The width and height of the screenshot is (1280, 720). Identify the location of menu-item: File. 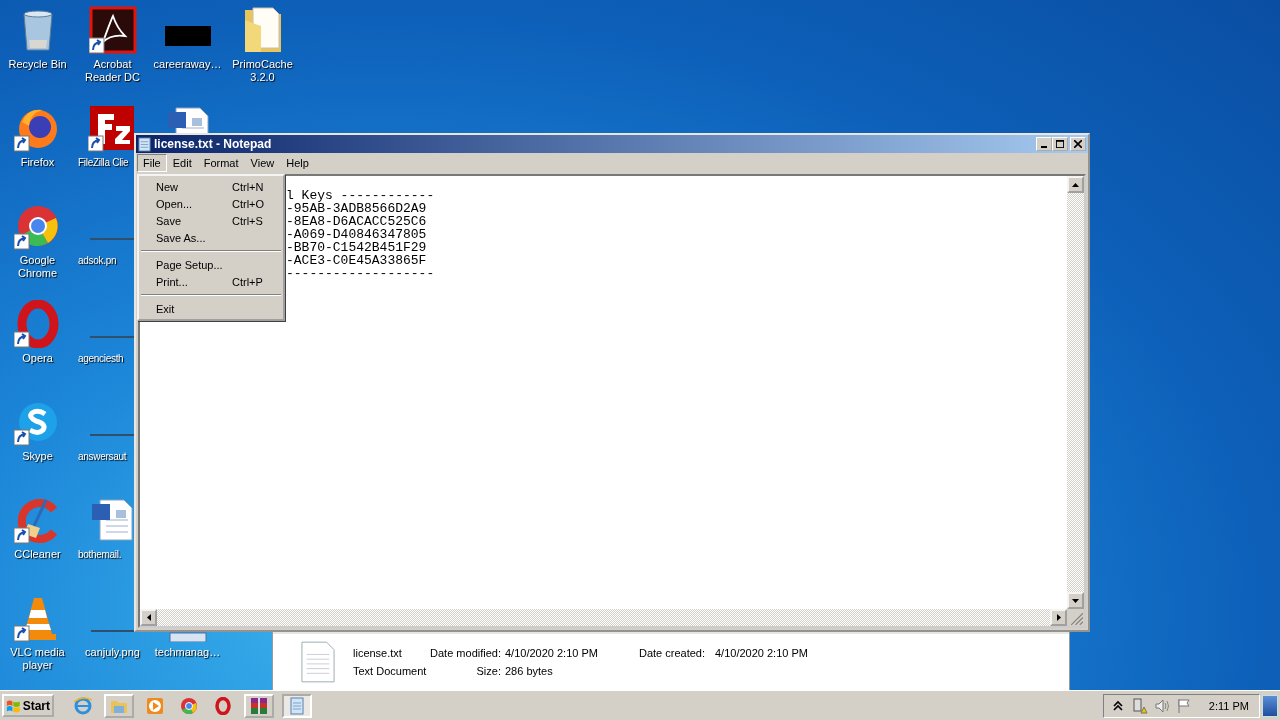
(152, 162).